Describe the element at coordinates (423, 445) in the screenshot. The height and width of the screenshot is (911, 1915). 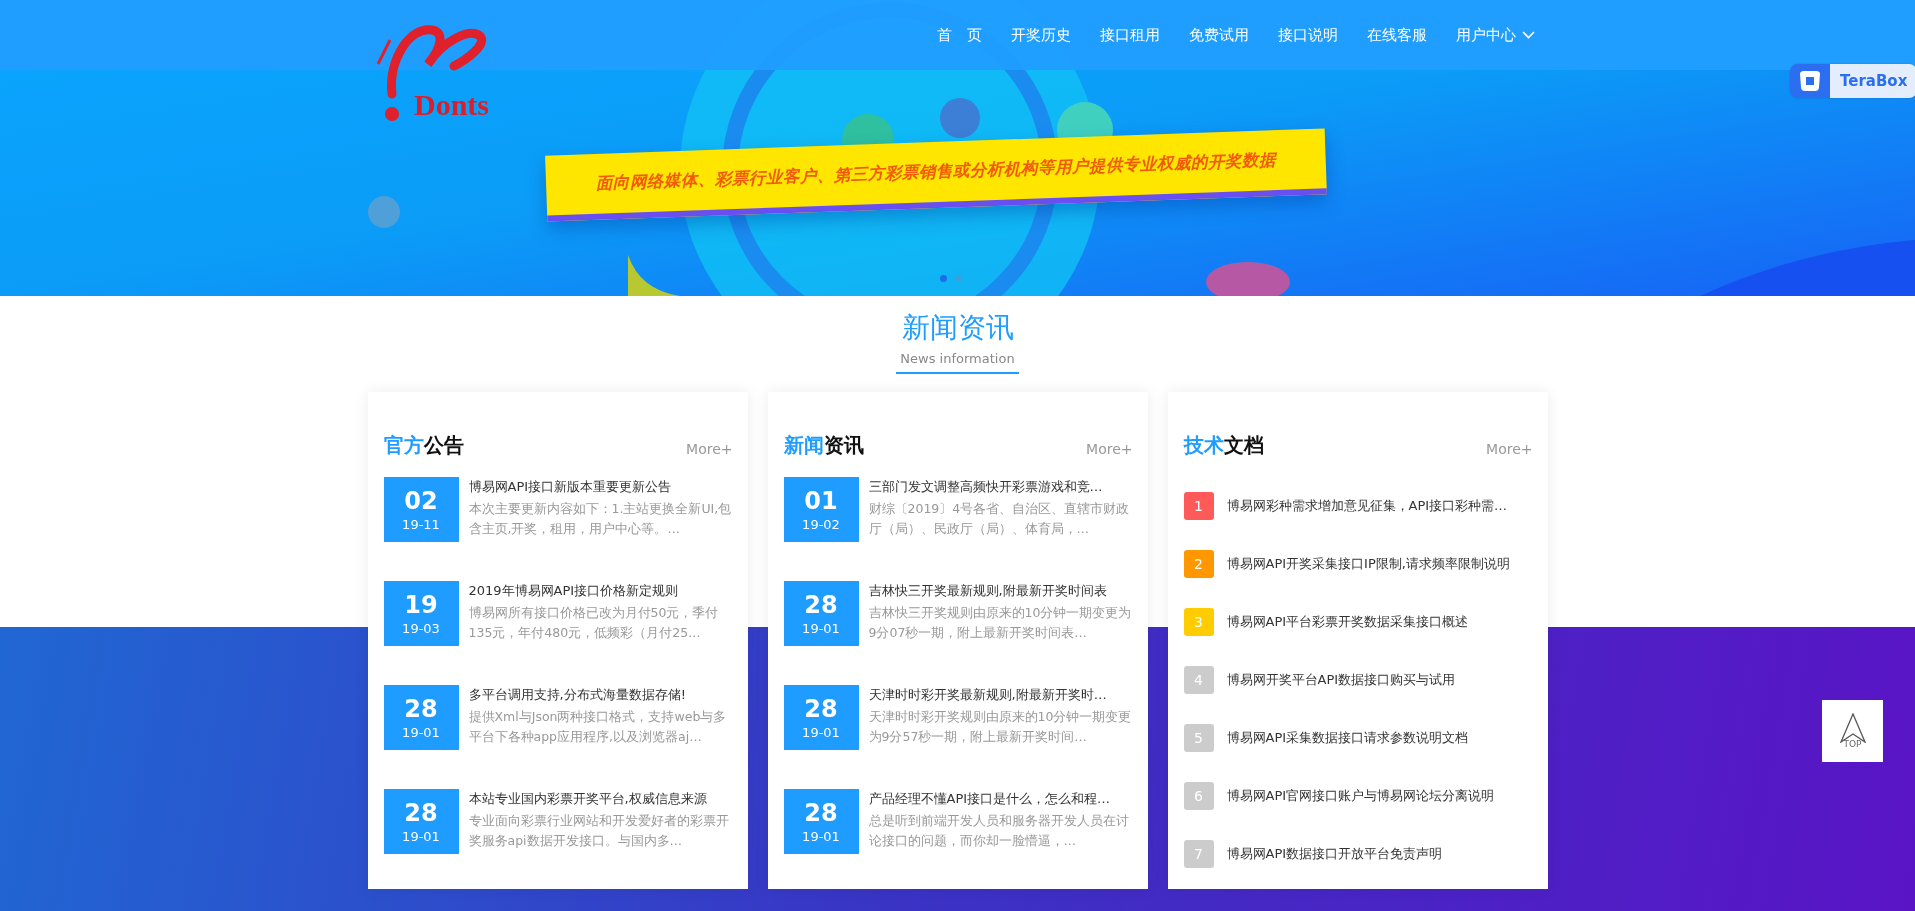
I see `card-heading: 官方公告` at that location.